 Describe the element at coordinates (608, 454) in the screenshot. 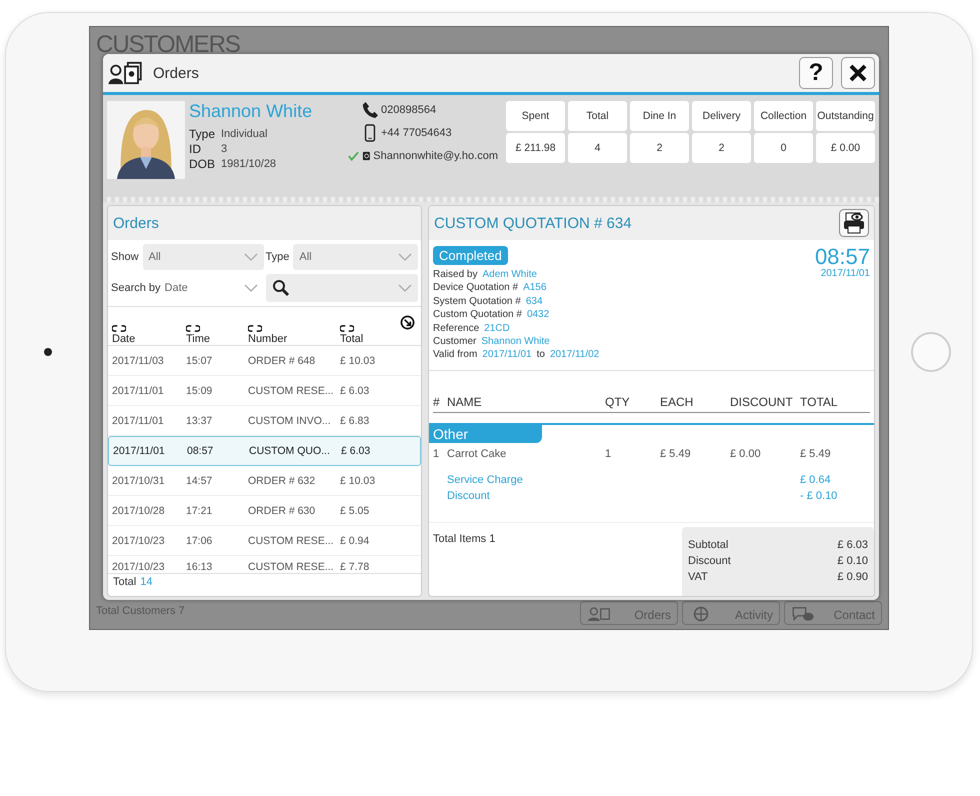

I see `item-qty: 1` at that location.